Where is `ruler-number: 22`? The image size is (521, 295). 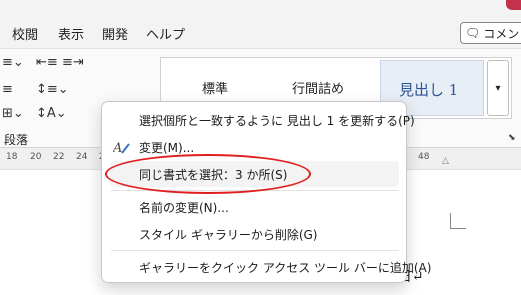 ruler-number: 22 is located at coordinates (59, 157).